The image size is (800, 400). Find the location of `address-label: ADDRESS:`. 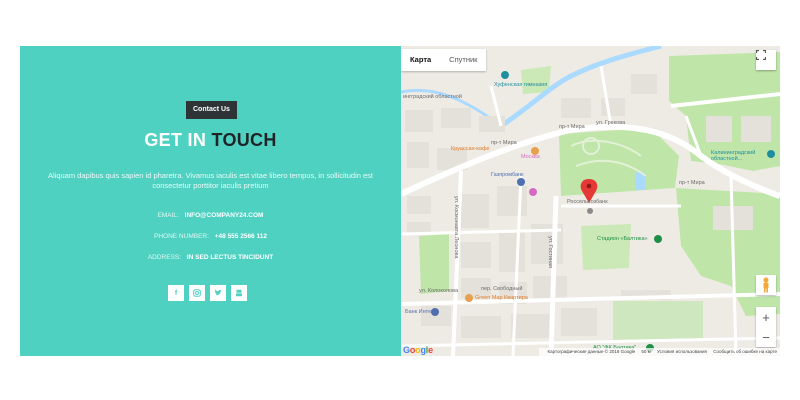

address-label: ADDRESS: is located at coordinates (164, 257).